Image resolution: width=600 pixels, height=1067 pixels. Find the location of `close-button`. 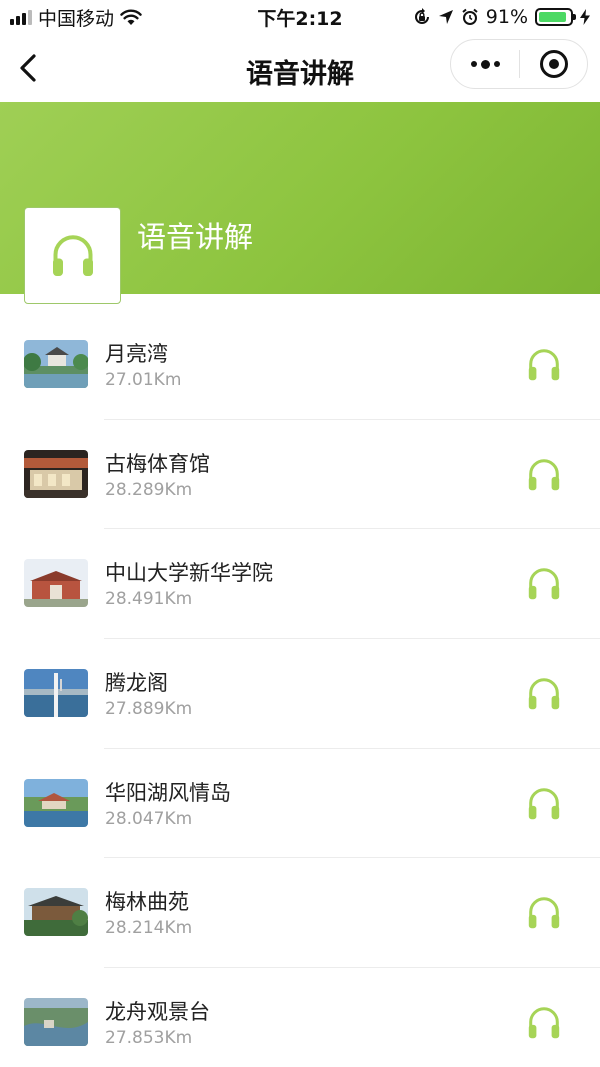

close-button is located at coordinates (553, 64).